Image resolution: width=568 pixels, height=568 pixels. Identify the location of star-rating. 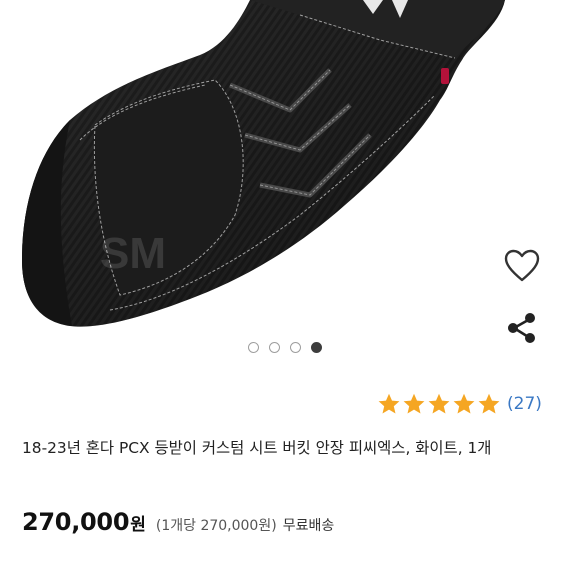
(439, 404).